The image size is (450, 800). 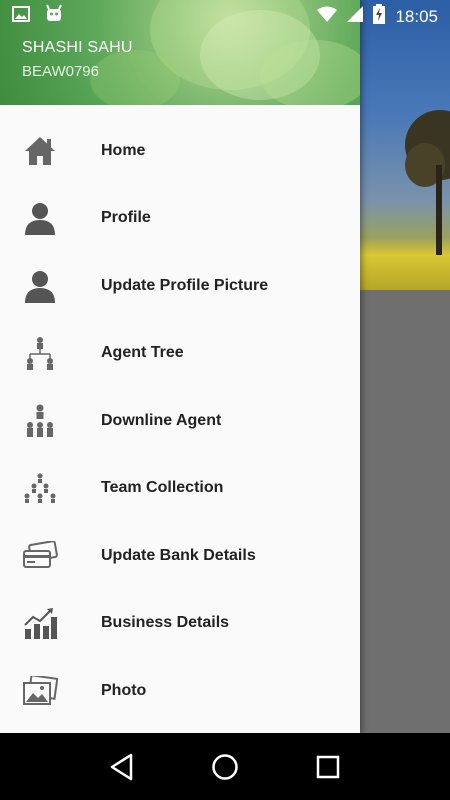 I want to click on user-id: BEAW0796, so click(x=60, y=71).